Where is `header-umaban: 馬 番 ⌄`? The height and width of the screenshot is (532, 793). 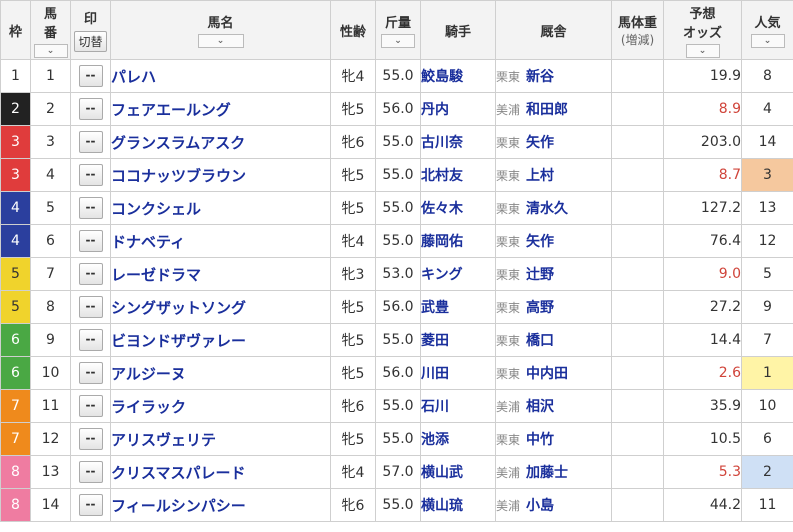
header-umaban: 馬 番 ⌄ is located at coordinates (50, 30).